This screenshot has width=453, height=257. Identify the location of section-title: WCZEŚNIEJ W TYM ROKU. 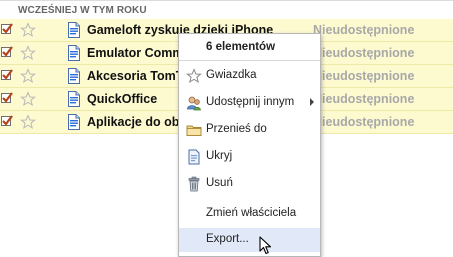
(82, 10).